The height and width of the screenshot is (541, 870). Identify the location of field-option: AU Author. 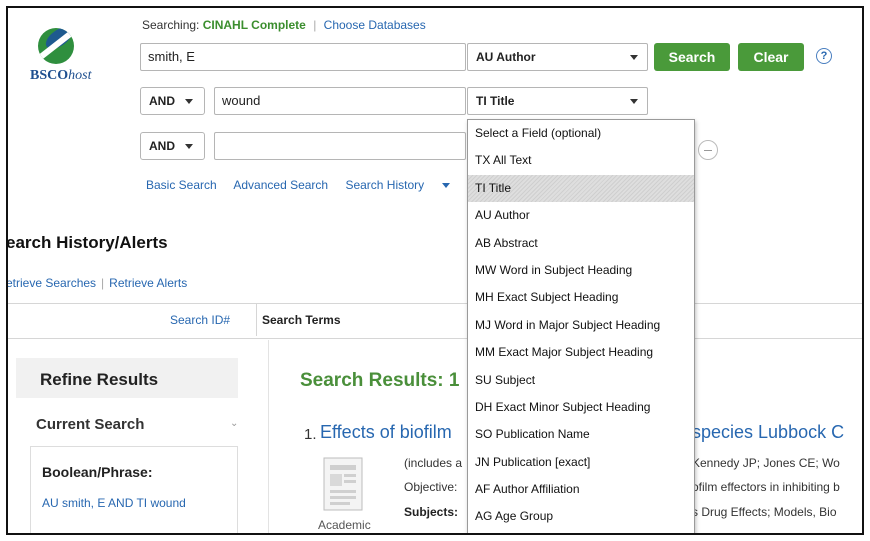
(581, 215).